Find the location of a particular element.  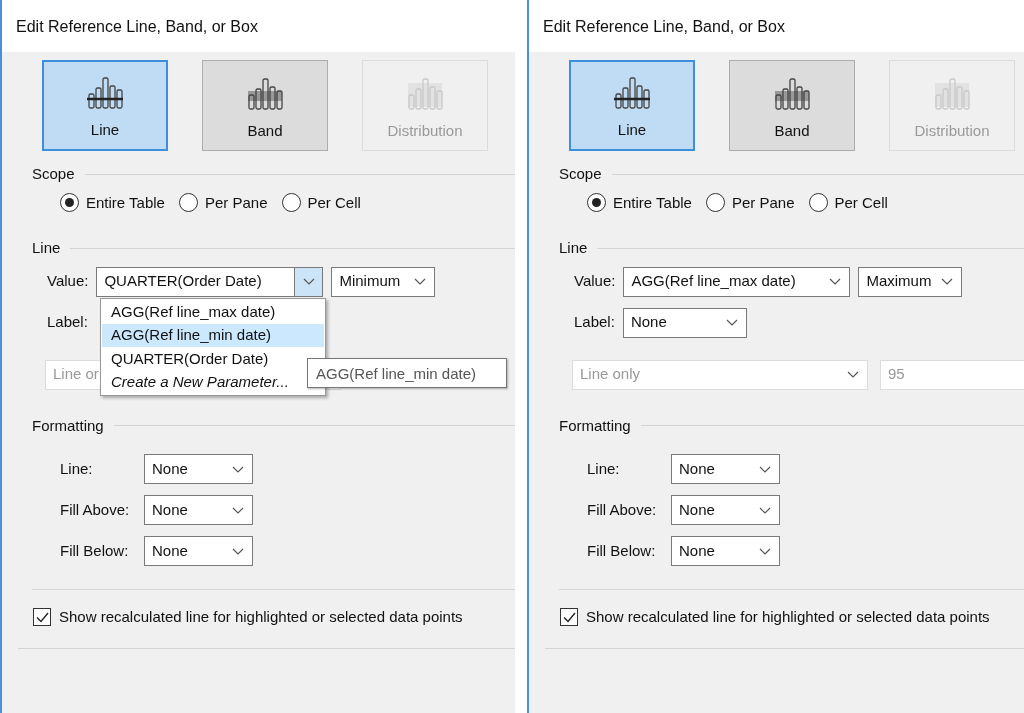

line-style-dropdown: Line only is located at coordinates (720, 374).